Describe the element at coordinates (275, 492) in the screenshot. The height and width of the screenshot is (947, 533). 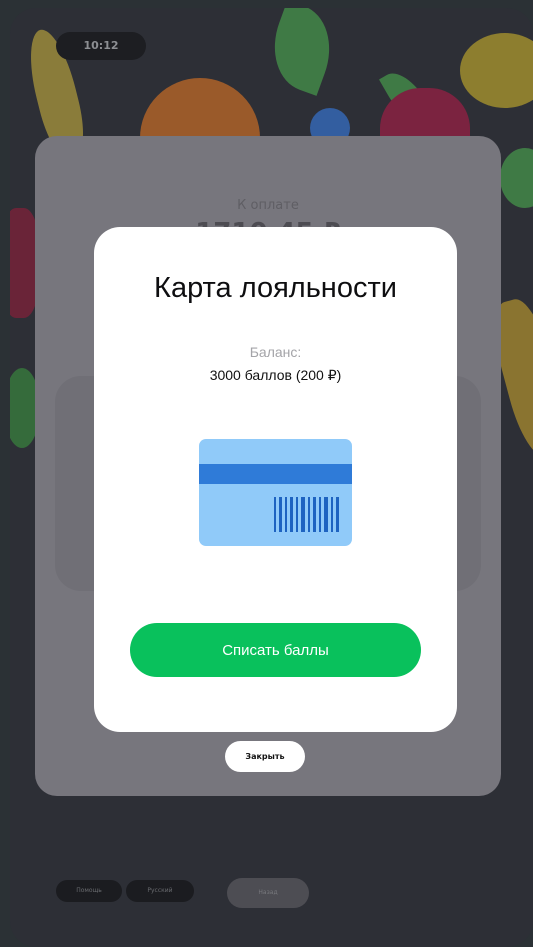
I see `loyalty-card-icon` at that location.